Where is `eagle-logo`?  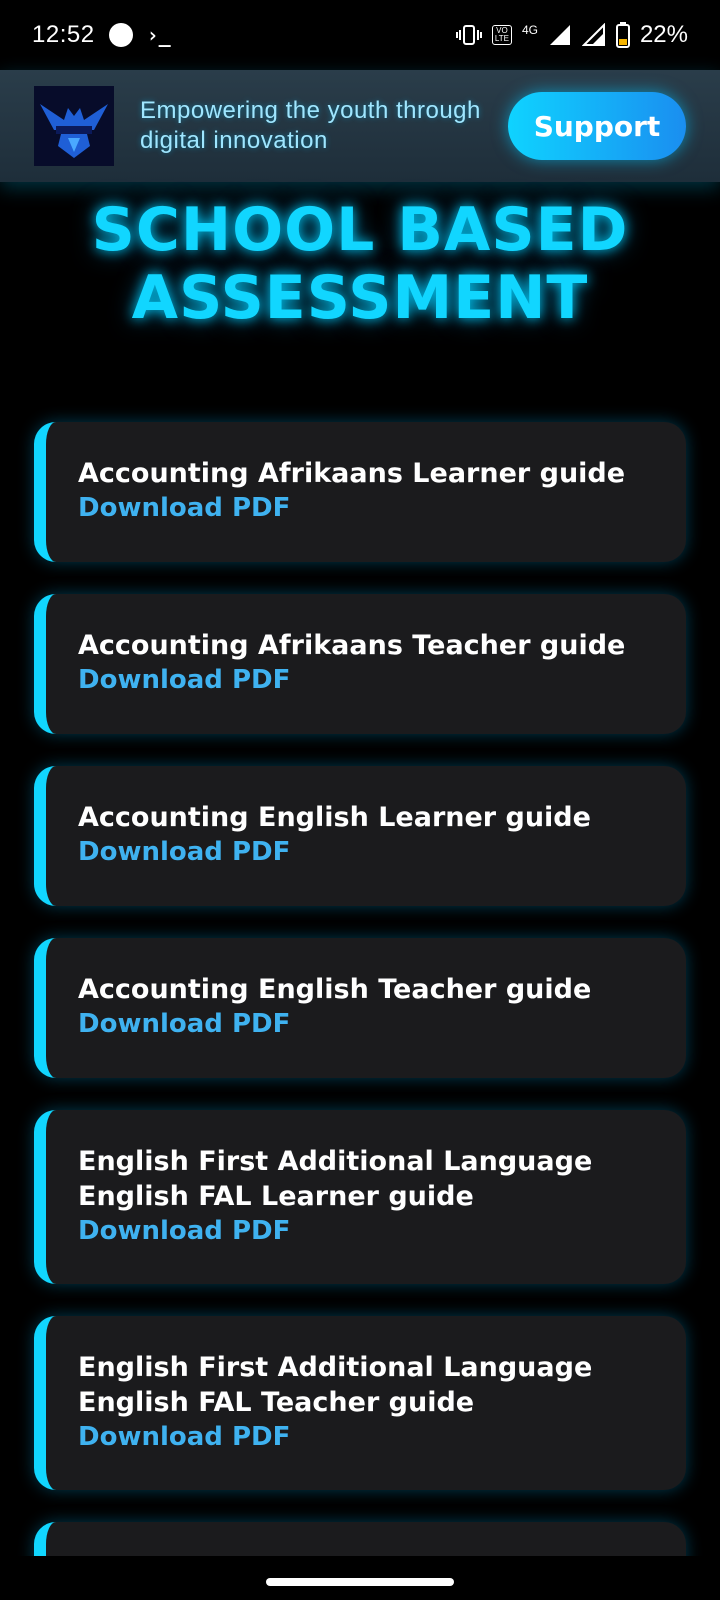
eagle-logo is located at coordinates (74, 126).